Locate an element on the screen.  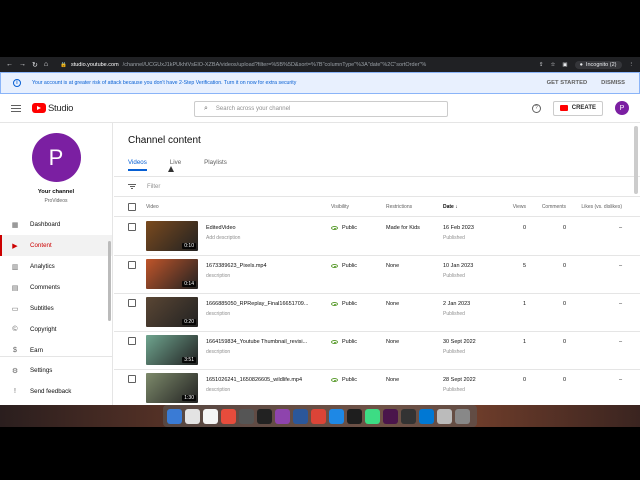
dashboard-icon: ▦ is located at coordinates (15, 225).